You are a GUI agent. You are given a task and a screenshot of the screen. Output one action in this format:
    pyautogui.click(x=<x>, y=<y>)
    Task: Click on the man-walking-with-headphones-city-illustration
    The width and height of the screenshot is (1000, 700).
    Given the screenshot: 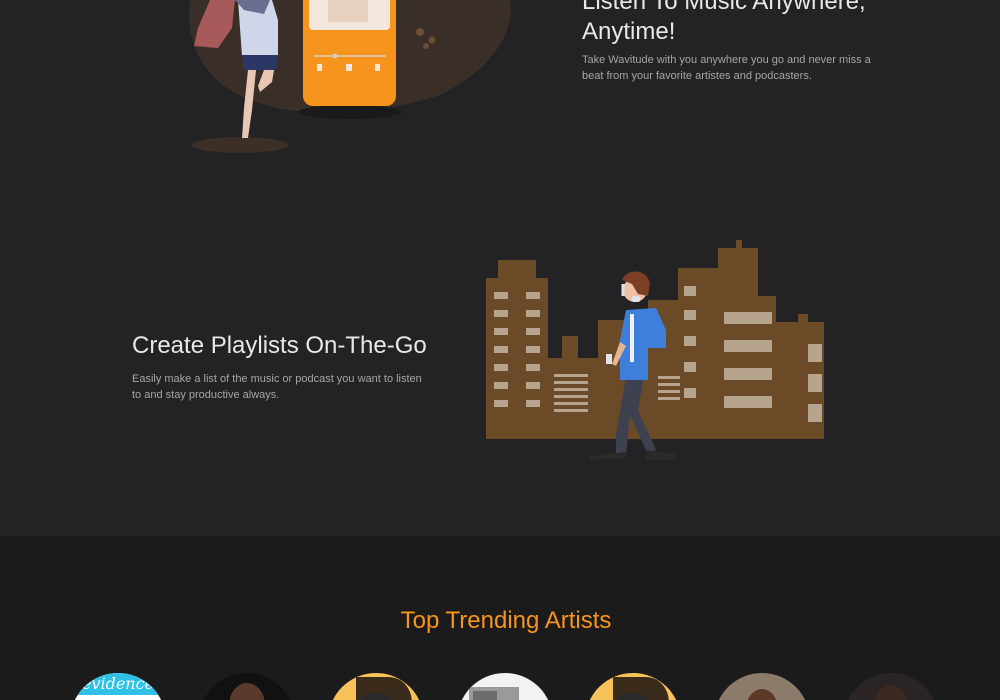 What is the action you would take?
    pyautogui.click(x=660, y=352)
    